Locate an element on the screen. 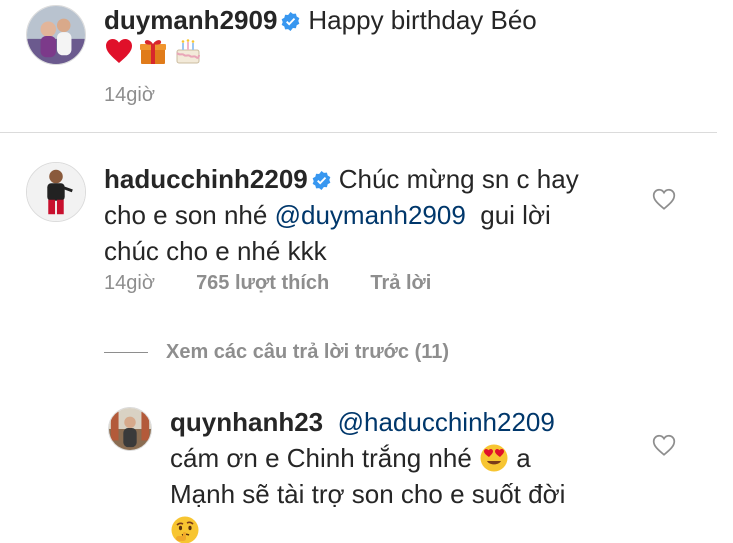  comment-mention-link: @duymanh2909 is located at coordinates (370, 215).